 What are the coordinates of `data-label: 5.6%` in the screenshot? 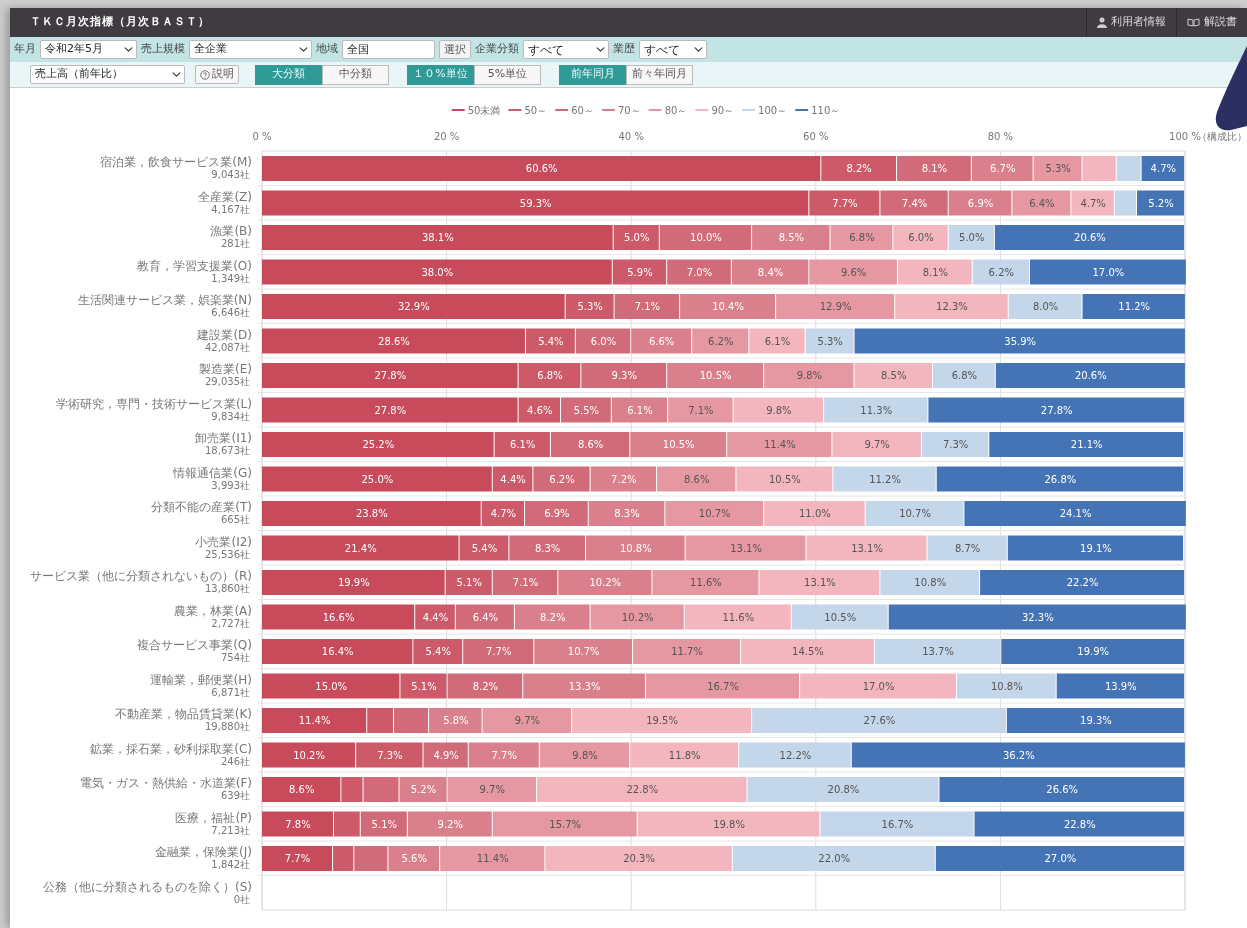 It's located at (414, 858).